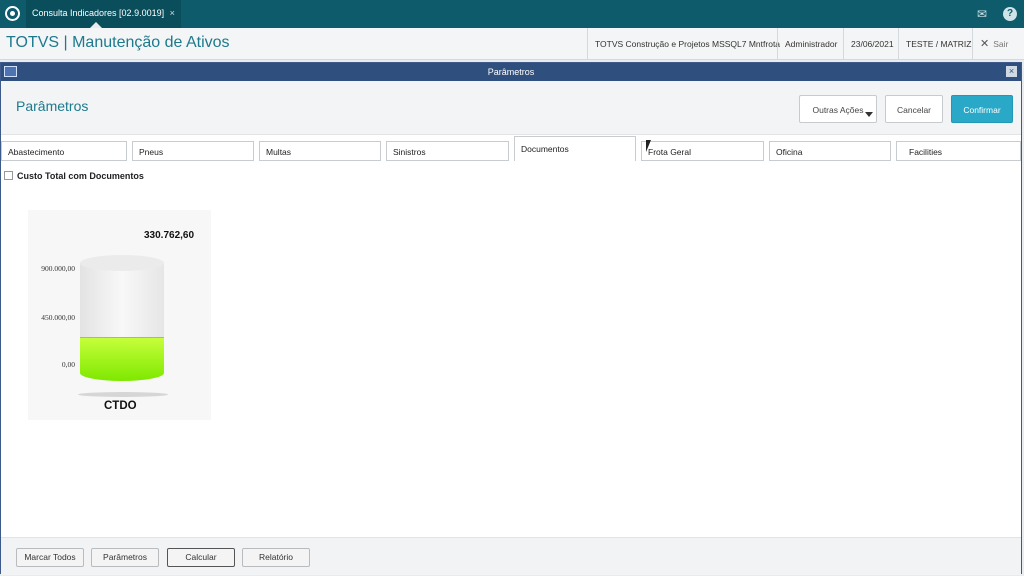  I want to click on app-tab: Consulta Indicadores [02.9.0019] ×, so click(103, 14).